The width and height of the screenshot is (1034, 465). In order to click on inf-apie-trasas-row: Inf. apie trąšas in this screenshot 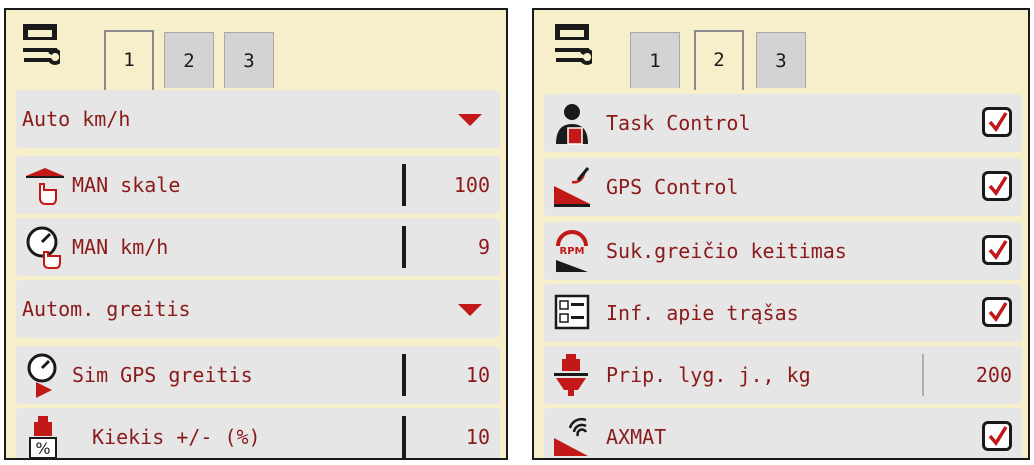, I will do `click(783, 313)`.